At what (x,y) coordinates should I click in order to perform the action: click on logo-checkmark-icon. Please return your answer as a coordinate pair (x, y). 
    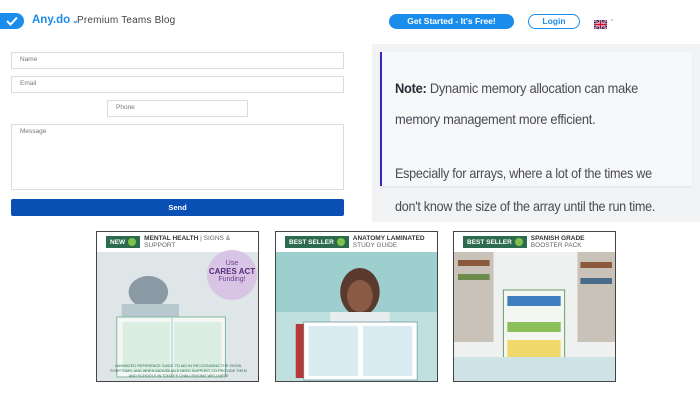
    Looking at the image, I should click on (12, 21).